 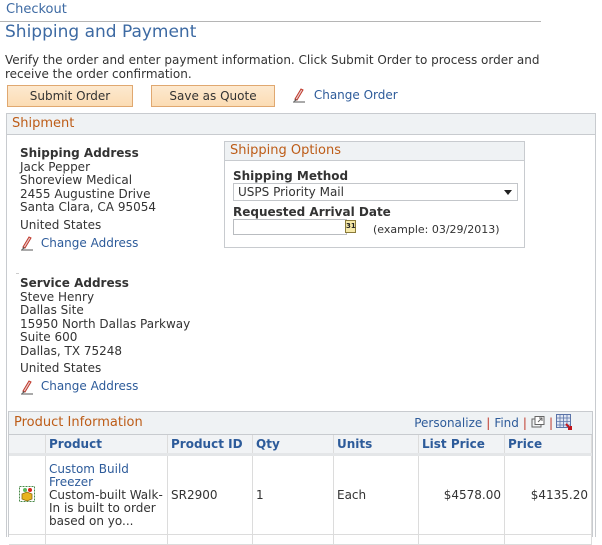 I want to click on product-information-header: Product Information Personalize | Find | |, so click(x=300, y=423).